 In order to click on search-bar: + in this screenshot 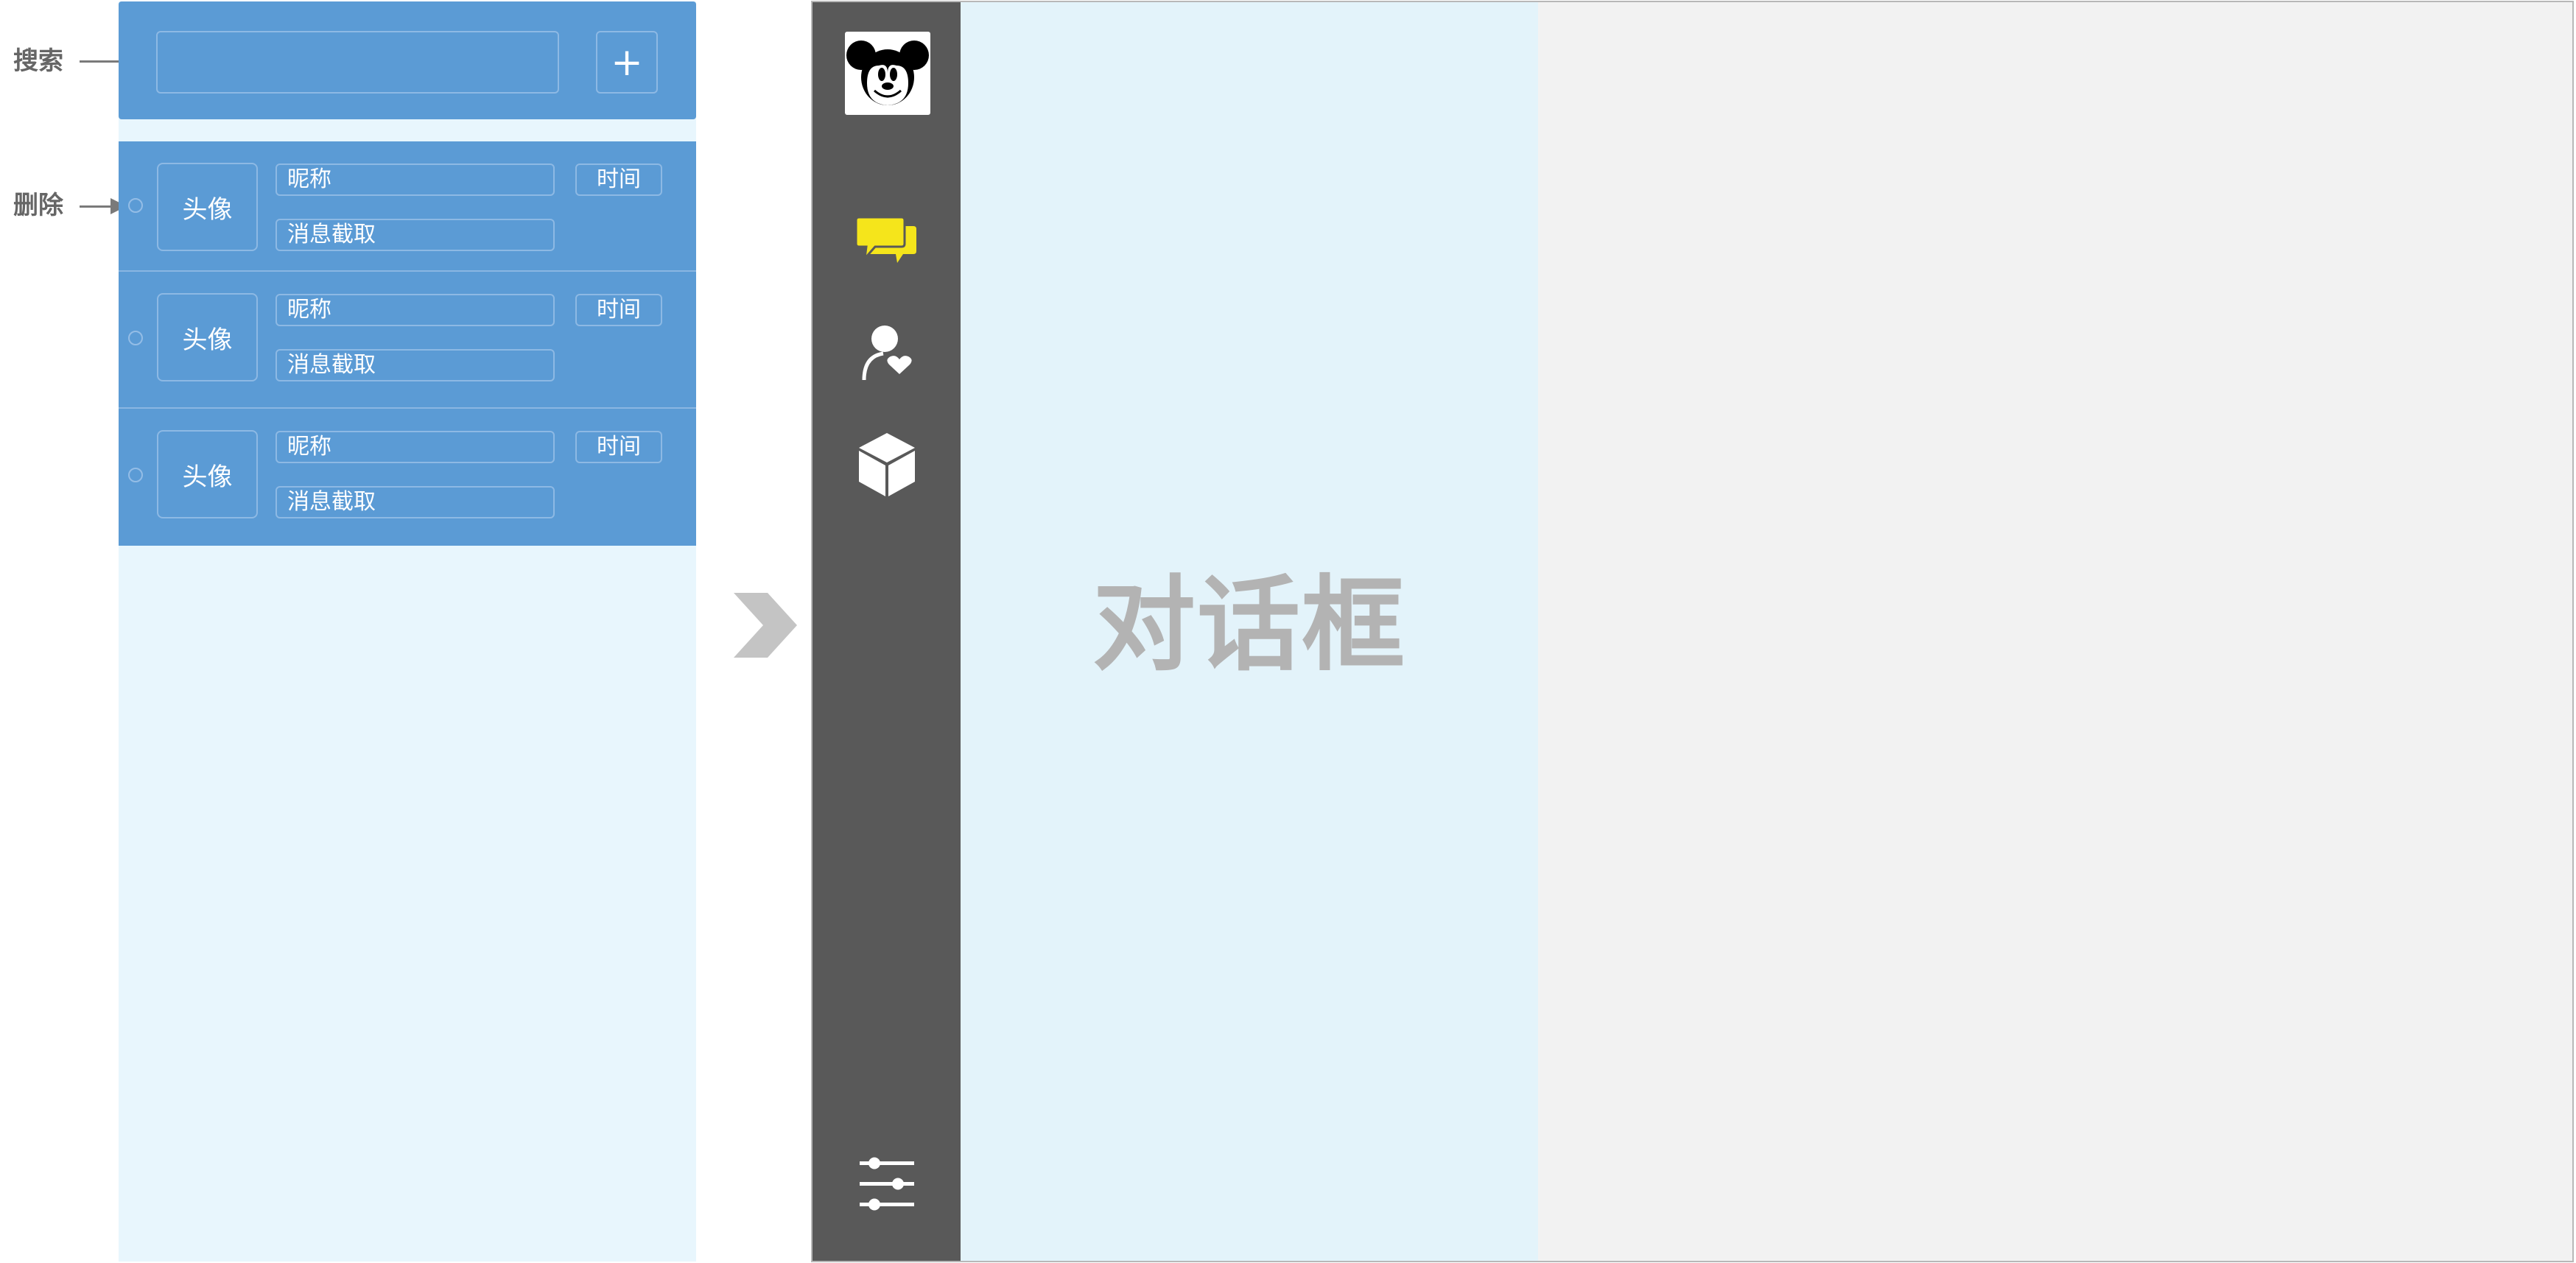, I will do `click(407, 60)`.